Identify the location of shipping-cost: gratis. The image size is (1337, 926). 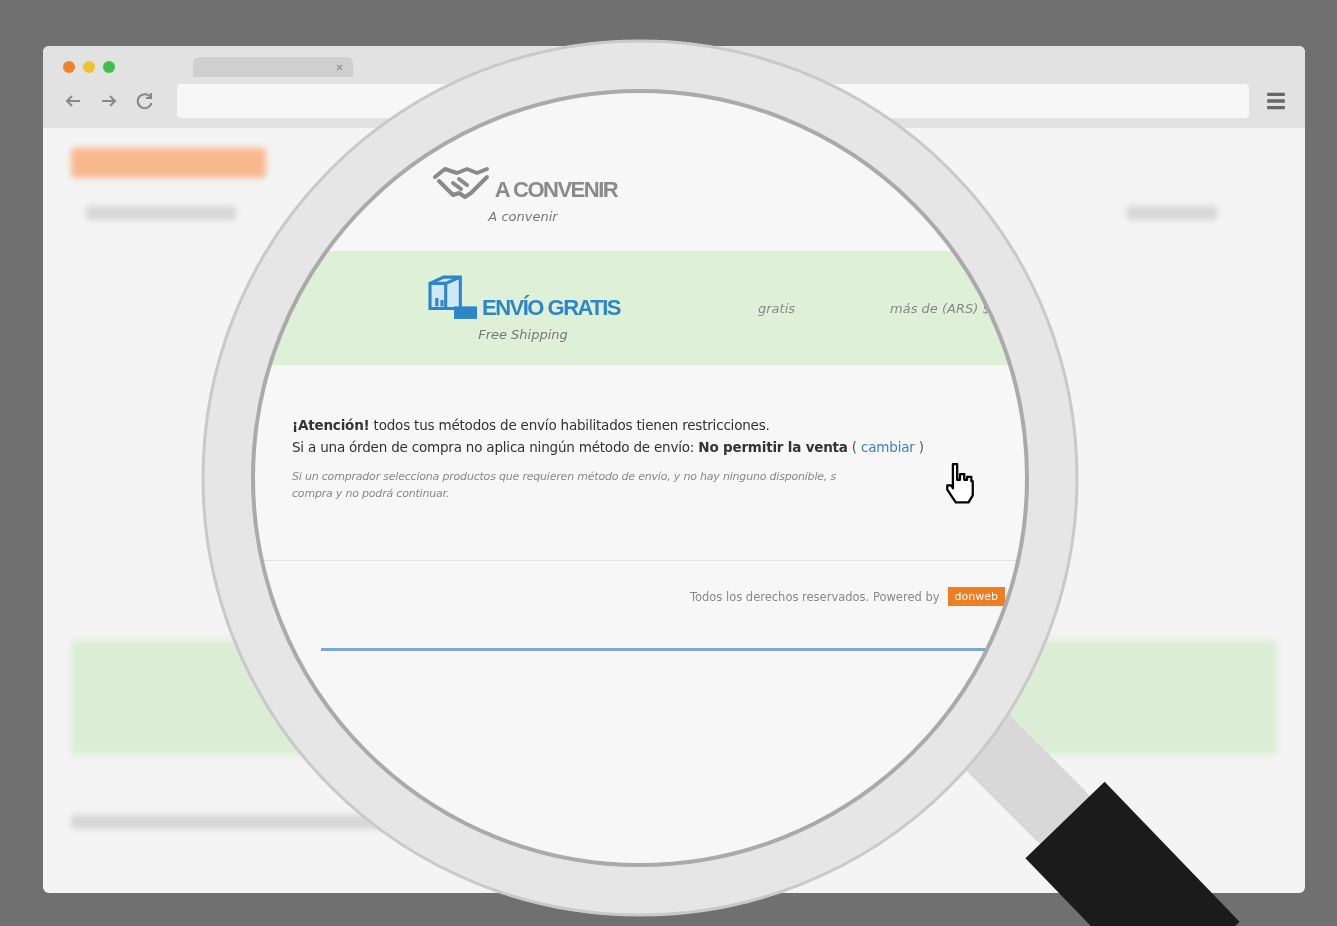
(777, 308).